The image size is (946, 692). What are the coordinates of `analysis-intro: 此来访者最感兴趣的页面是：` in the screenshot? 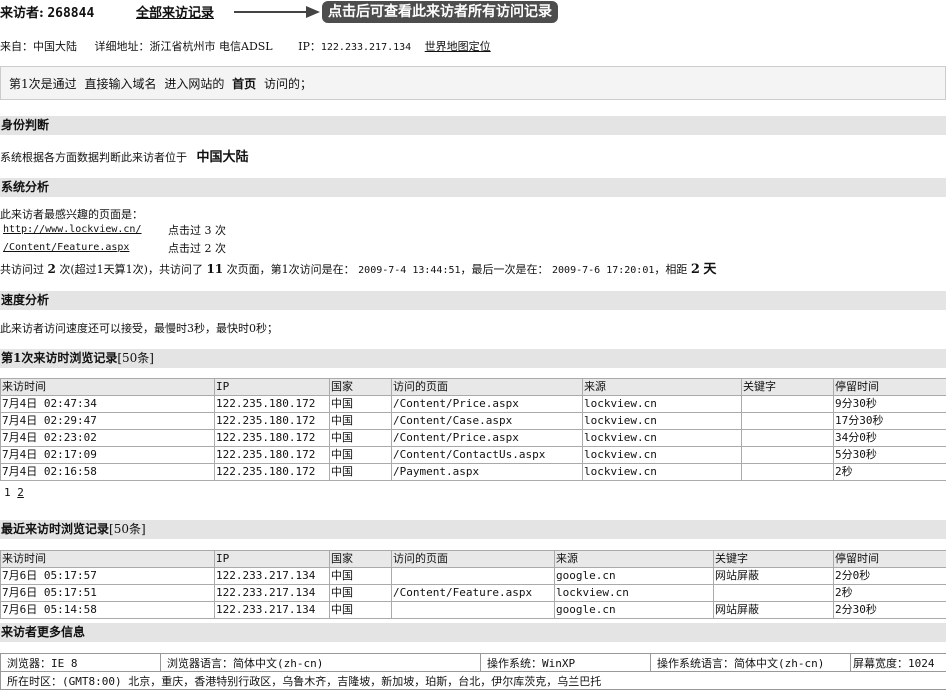 It's located at (71, 214).